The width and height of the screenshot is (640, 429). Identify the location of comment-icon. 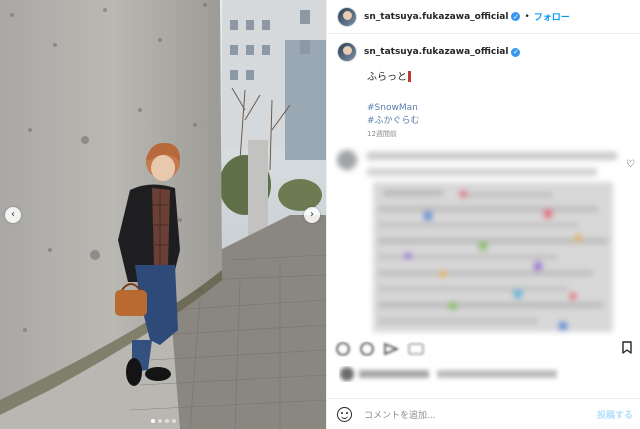
(367, 349).